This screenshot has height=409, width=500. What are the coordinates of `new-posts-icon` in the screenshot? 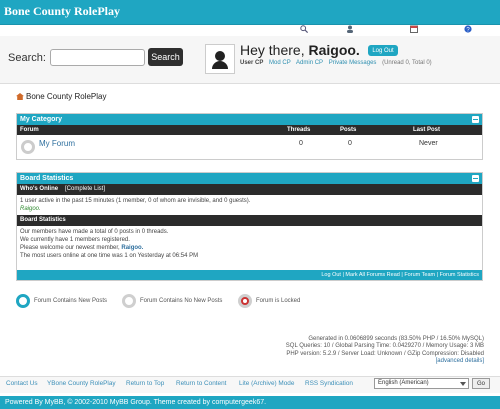 It's located at (23, 301).